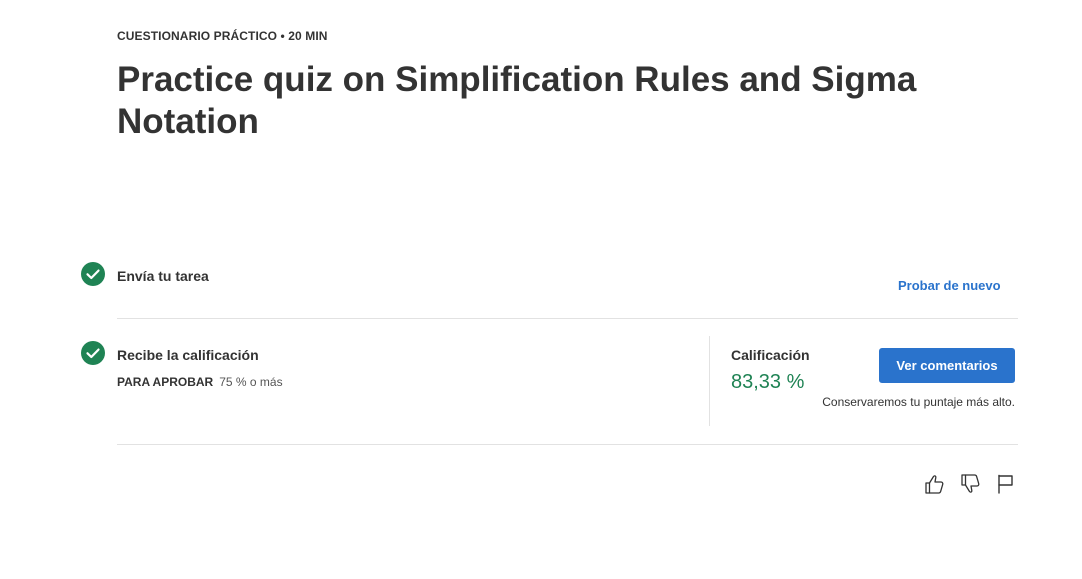  I want to click on pass-label: PARA APROBAR, so click(165, 382).